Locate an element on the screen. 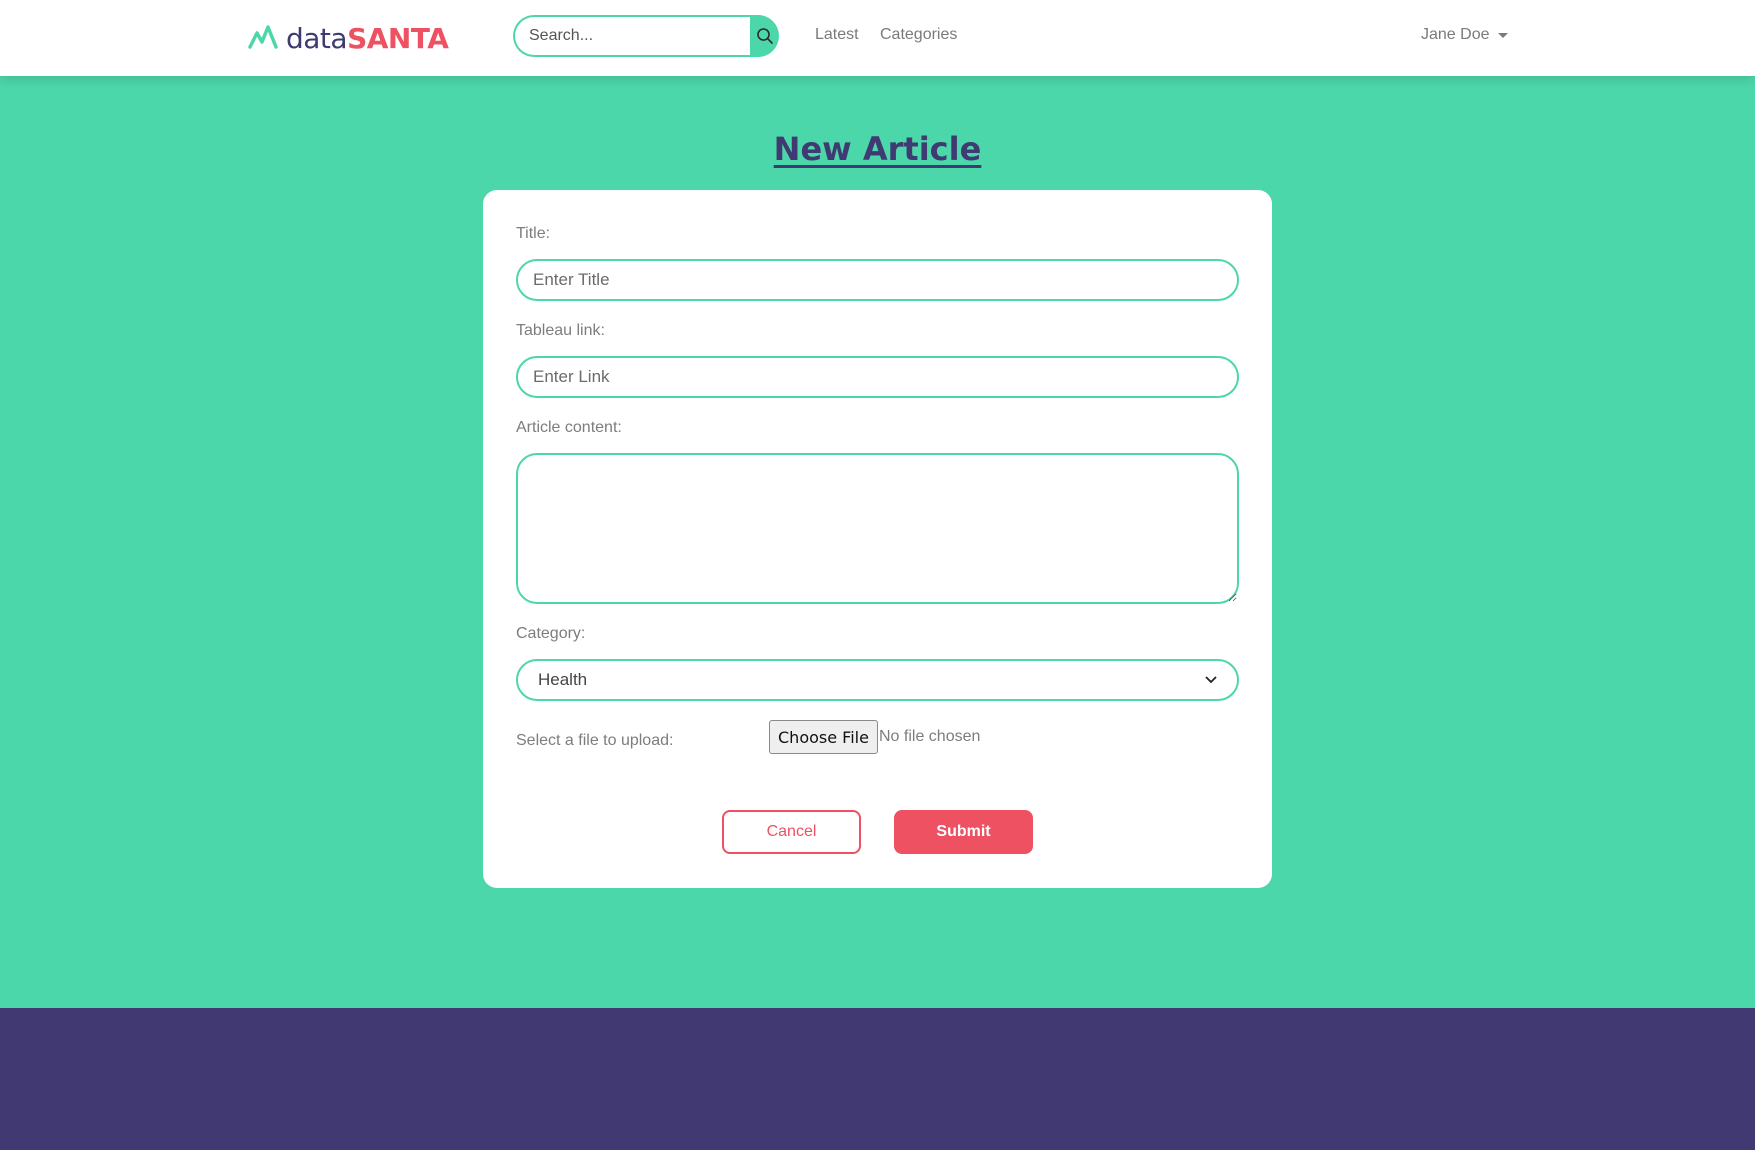 The image size is (1755, 1150). choose-file-button: Choose File is located at coordinates (823, 737).